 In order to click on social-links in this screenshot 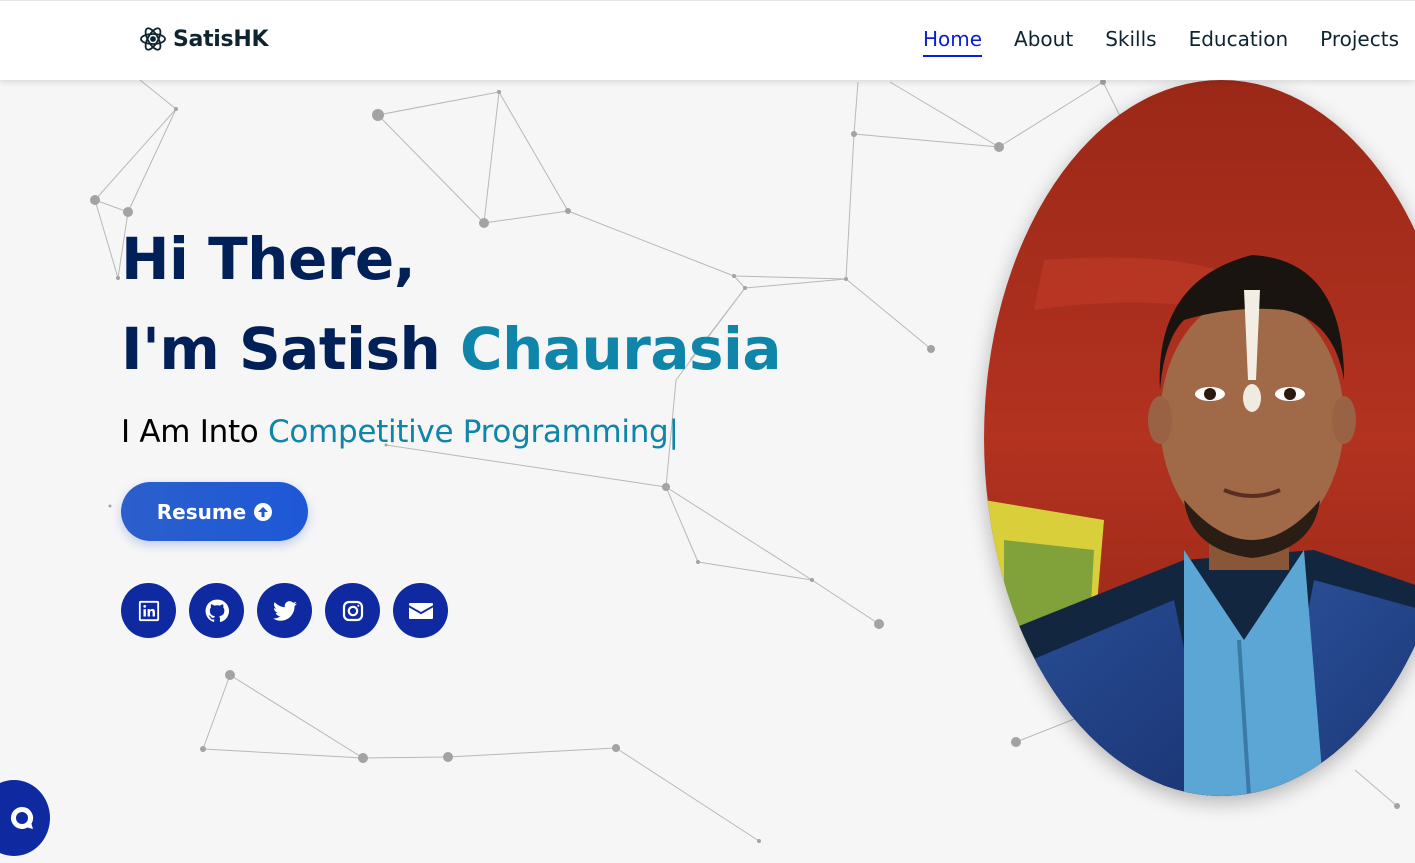, I will do `click(451, 610)`.